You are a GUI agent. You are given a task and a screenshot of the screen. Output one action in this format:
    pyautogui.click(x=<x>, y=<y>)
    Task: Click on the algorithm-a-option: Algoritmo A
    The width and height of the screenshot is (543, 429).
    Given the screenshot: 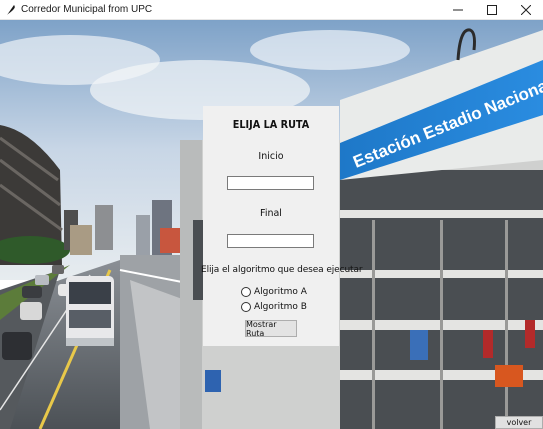 What is the action you would take?
    pyautogui.click(x=274, y=291)
    